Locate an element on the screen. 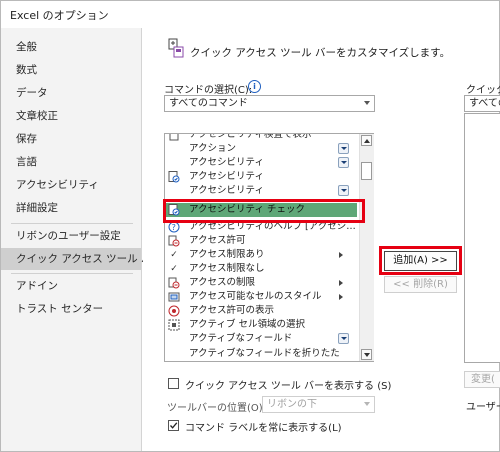 The height and width of the screenshot is (452, 500). list-item: アクティブ セル領域の選択 is located at coordinates (261, 325).